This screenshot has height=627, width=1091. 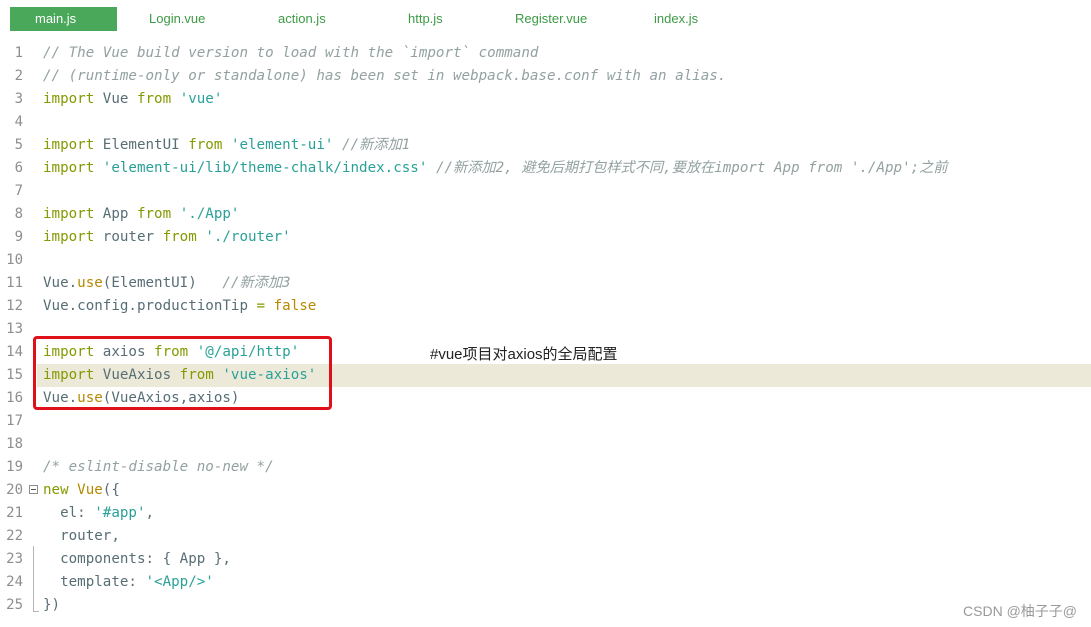 What do you see at coordinates (1020, 611) in the screenshot?
I see `watermark: CSDN @柚子子@` at bounding box center [1020, 611].